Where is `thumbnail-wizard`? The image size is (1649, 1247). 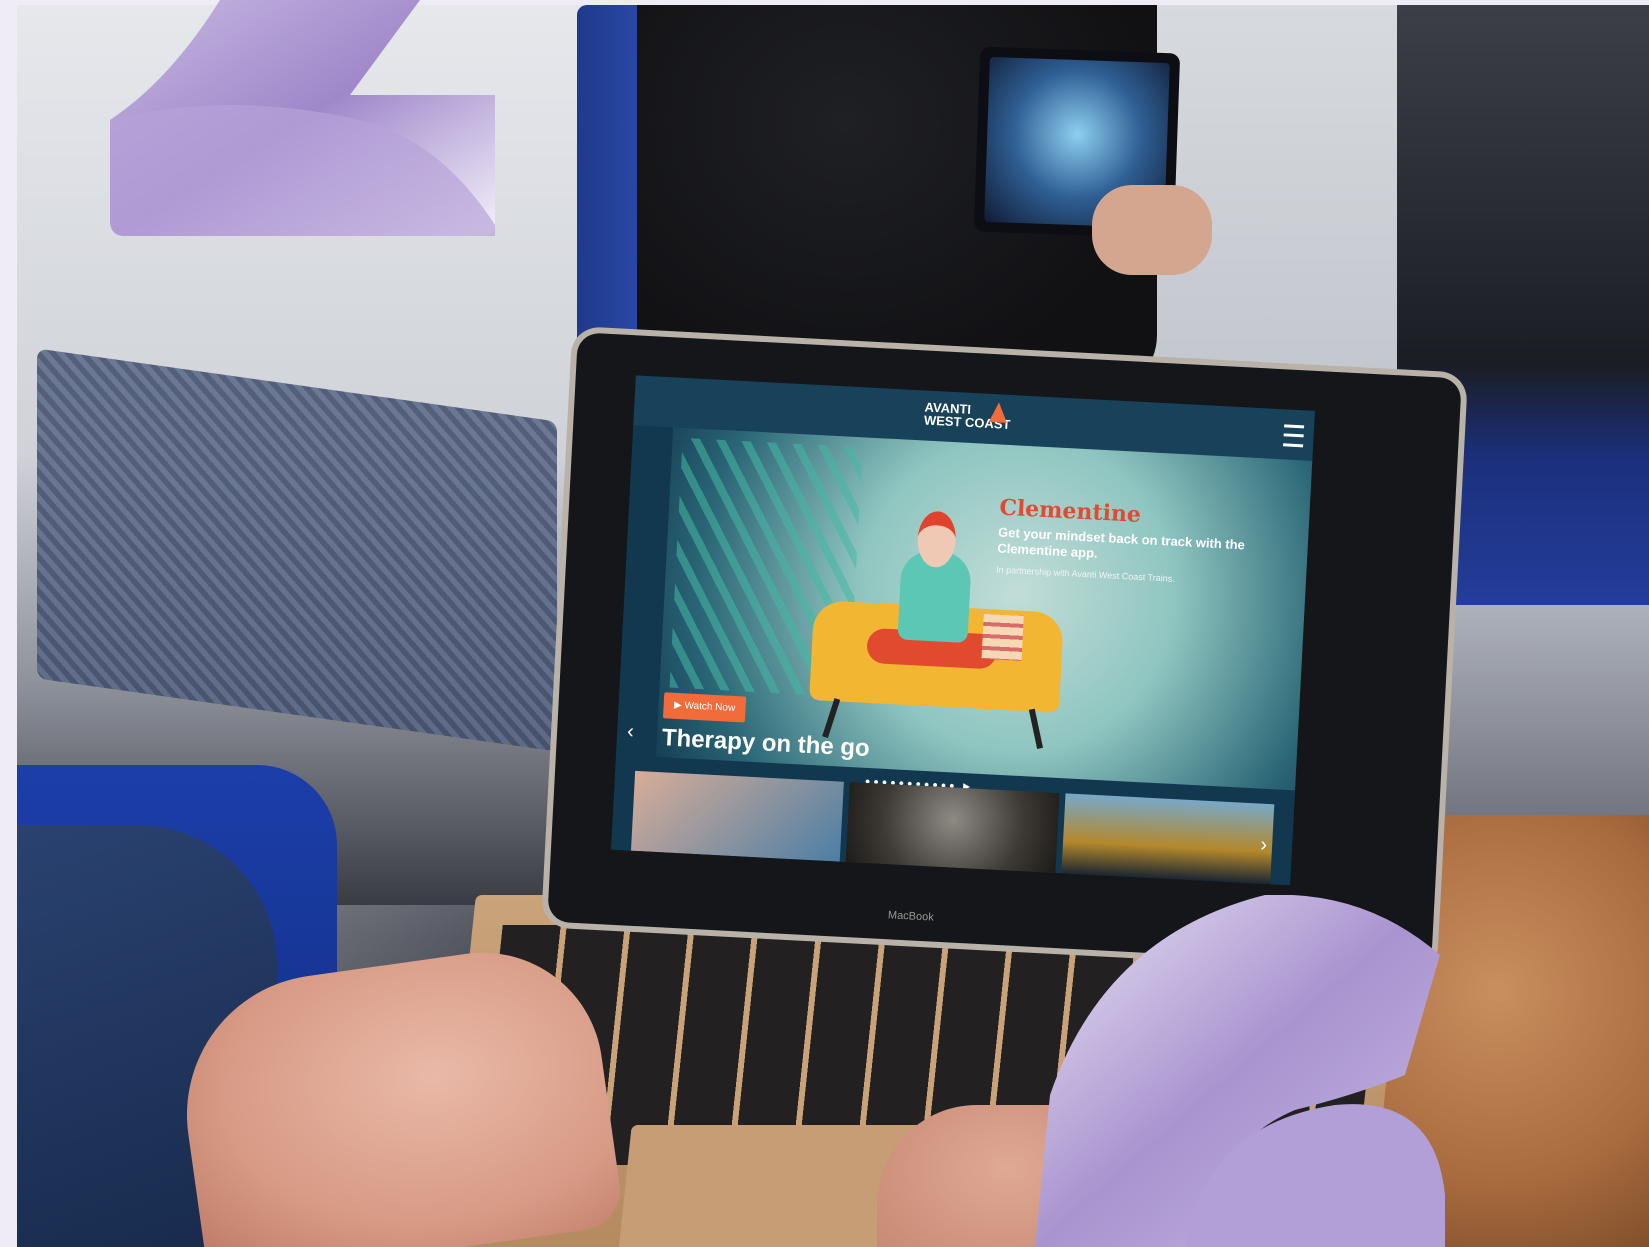 thumbnail-wizard is located at coordinates (953, 827).